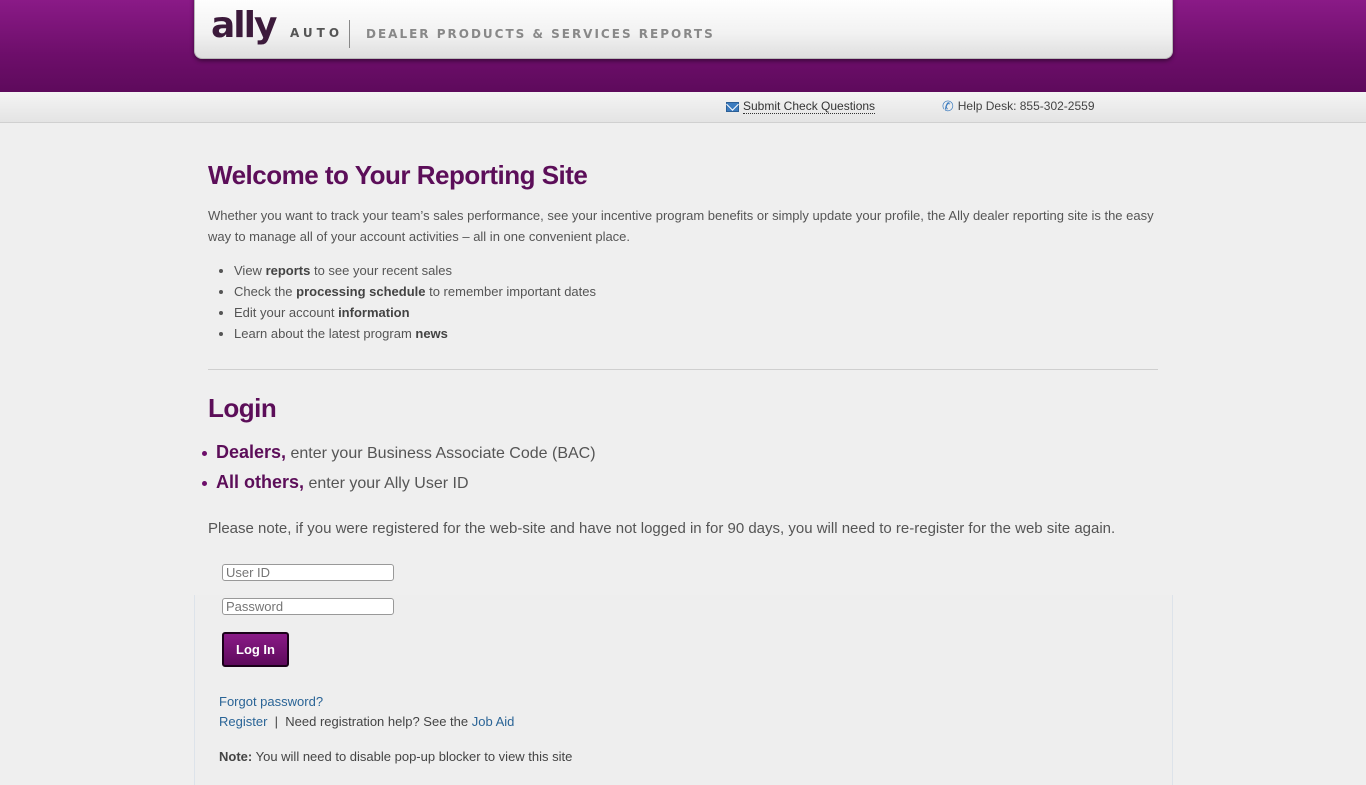  Describe the element at coordinates (696, 333) in the screenshot. I see `feature-item: Learn about the latest program news` at that location.